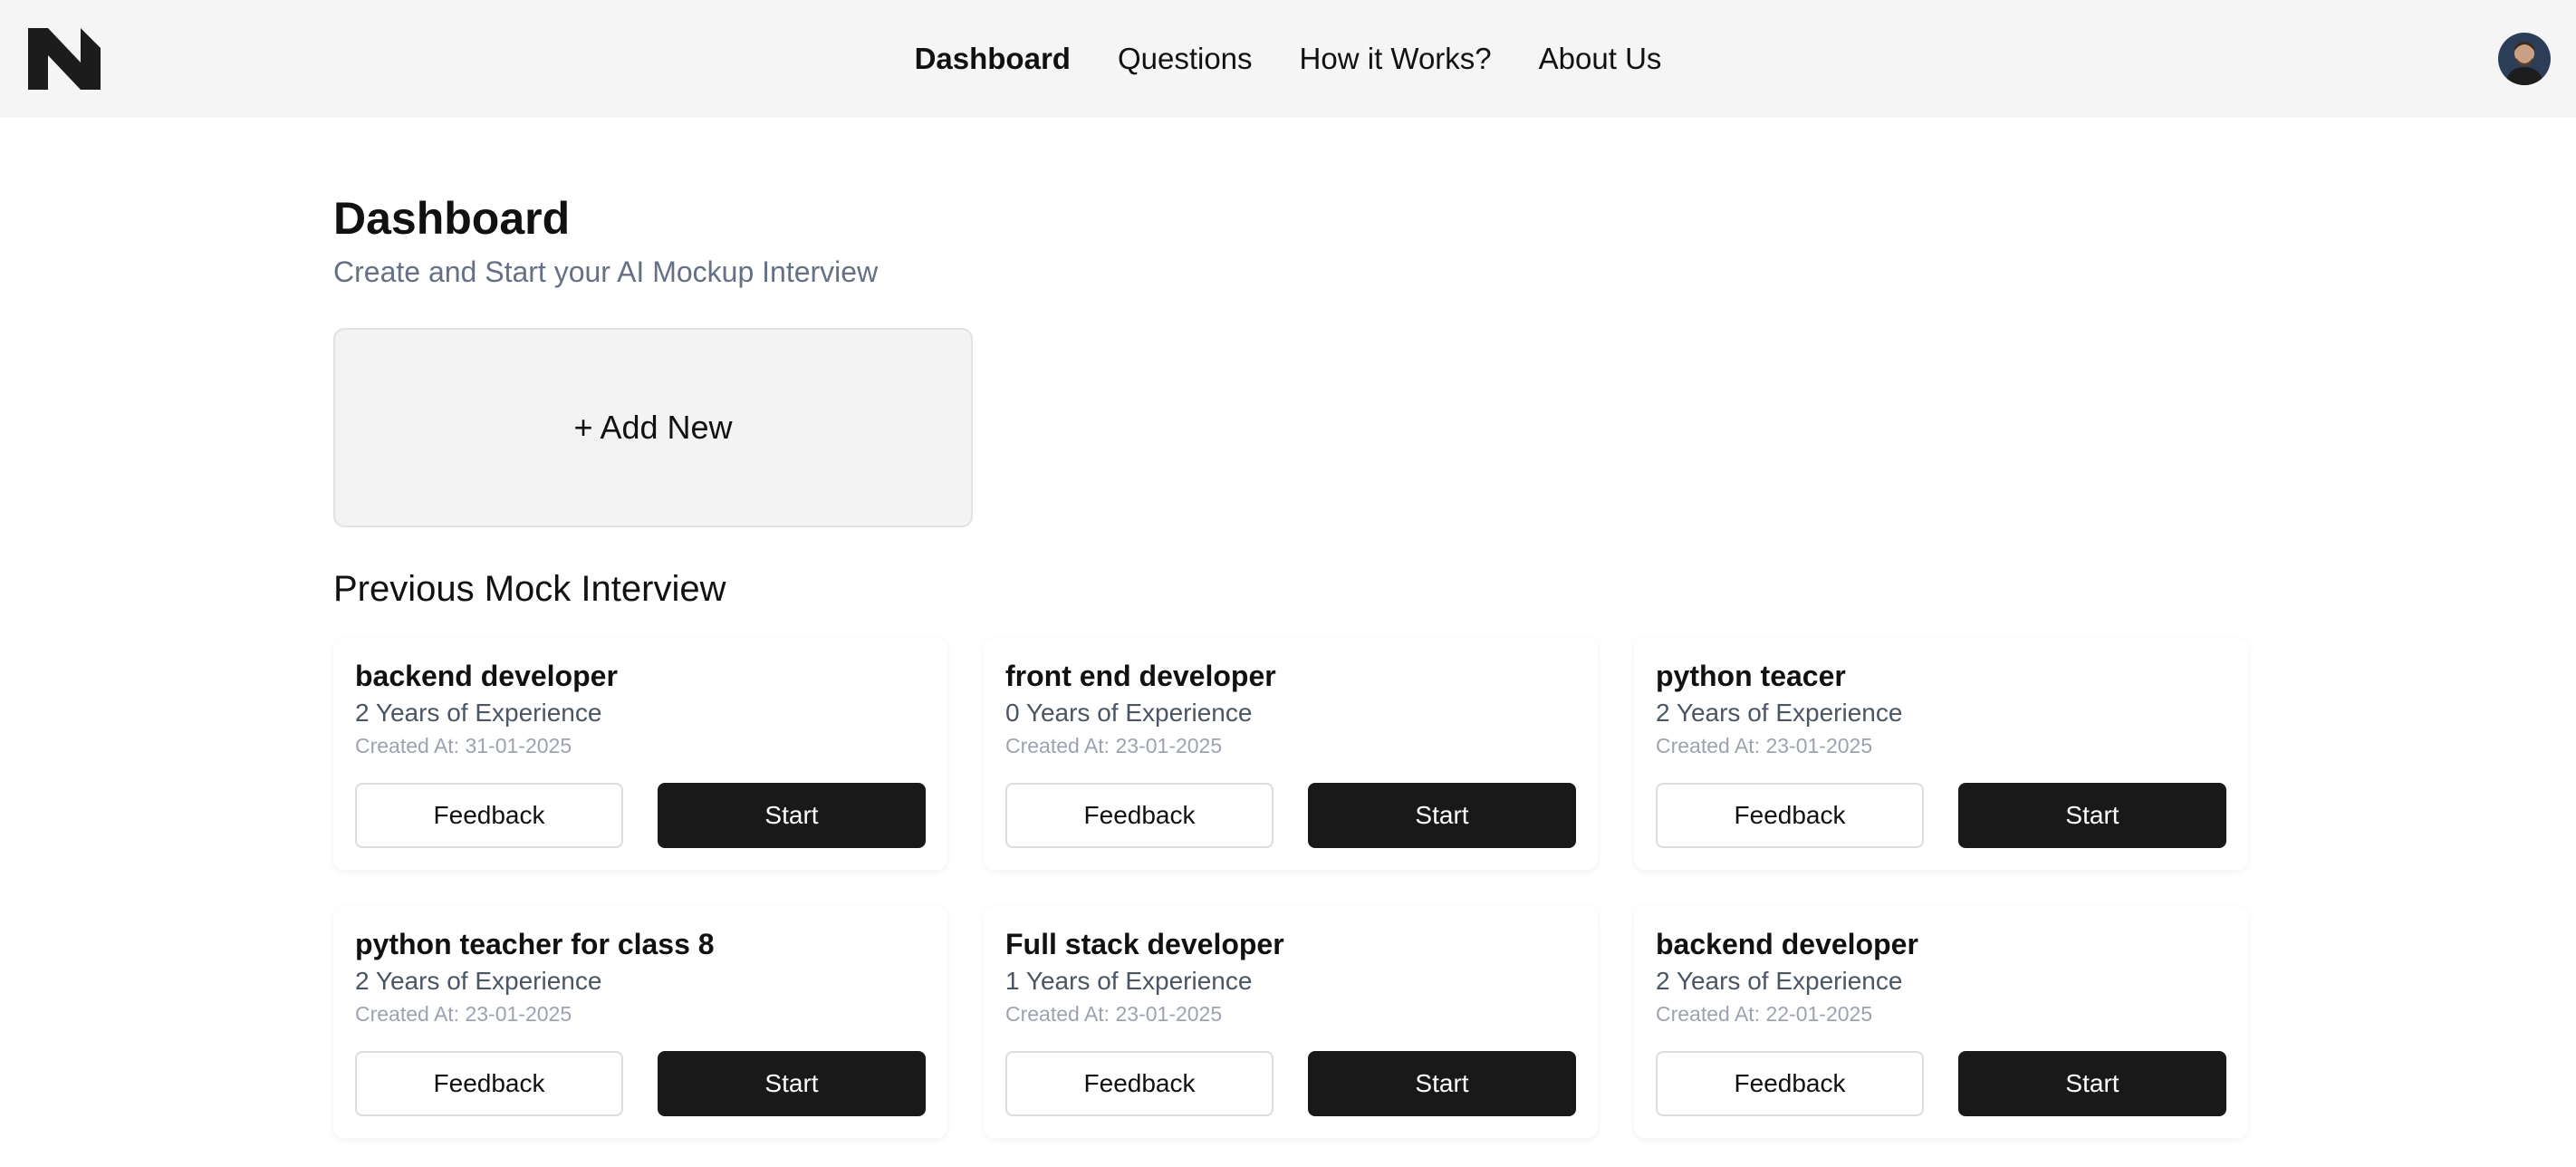  What do you see at coordinates (529, 589) in the screenshot?
I see `previous-interviews-heading: Previous Mock Interview` at bounding box center [529, 589].